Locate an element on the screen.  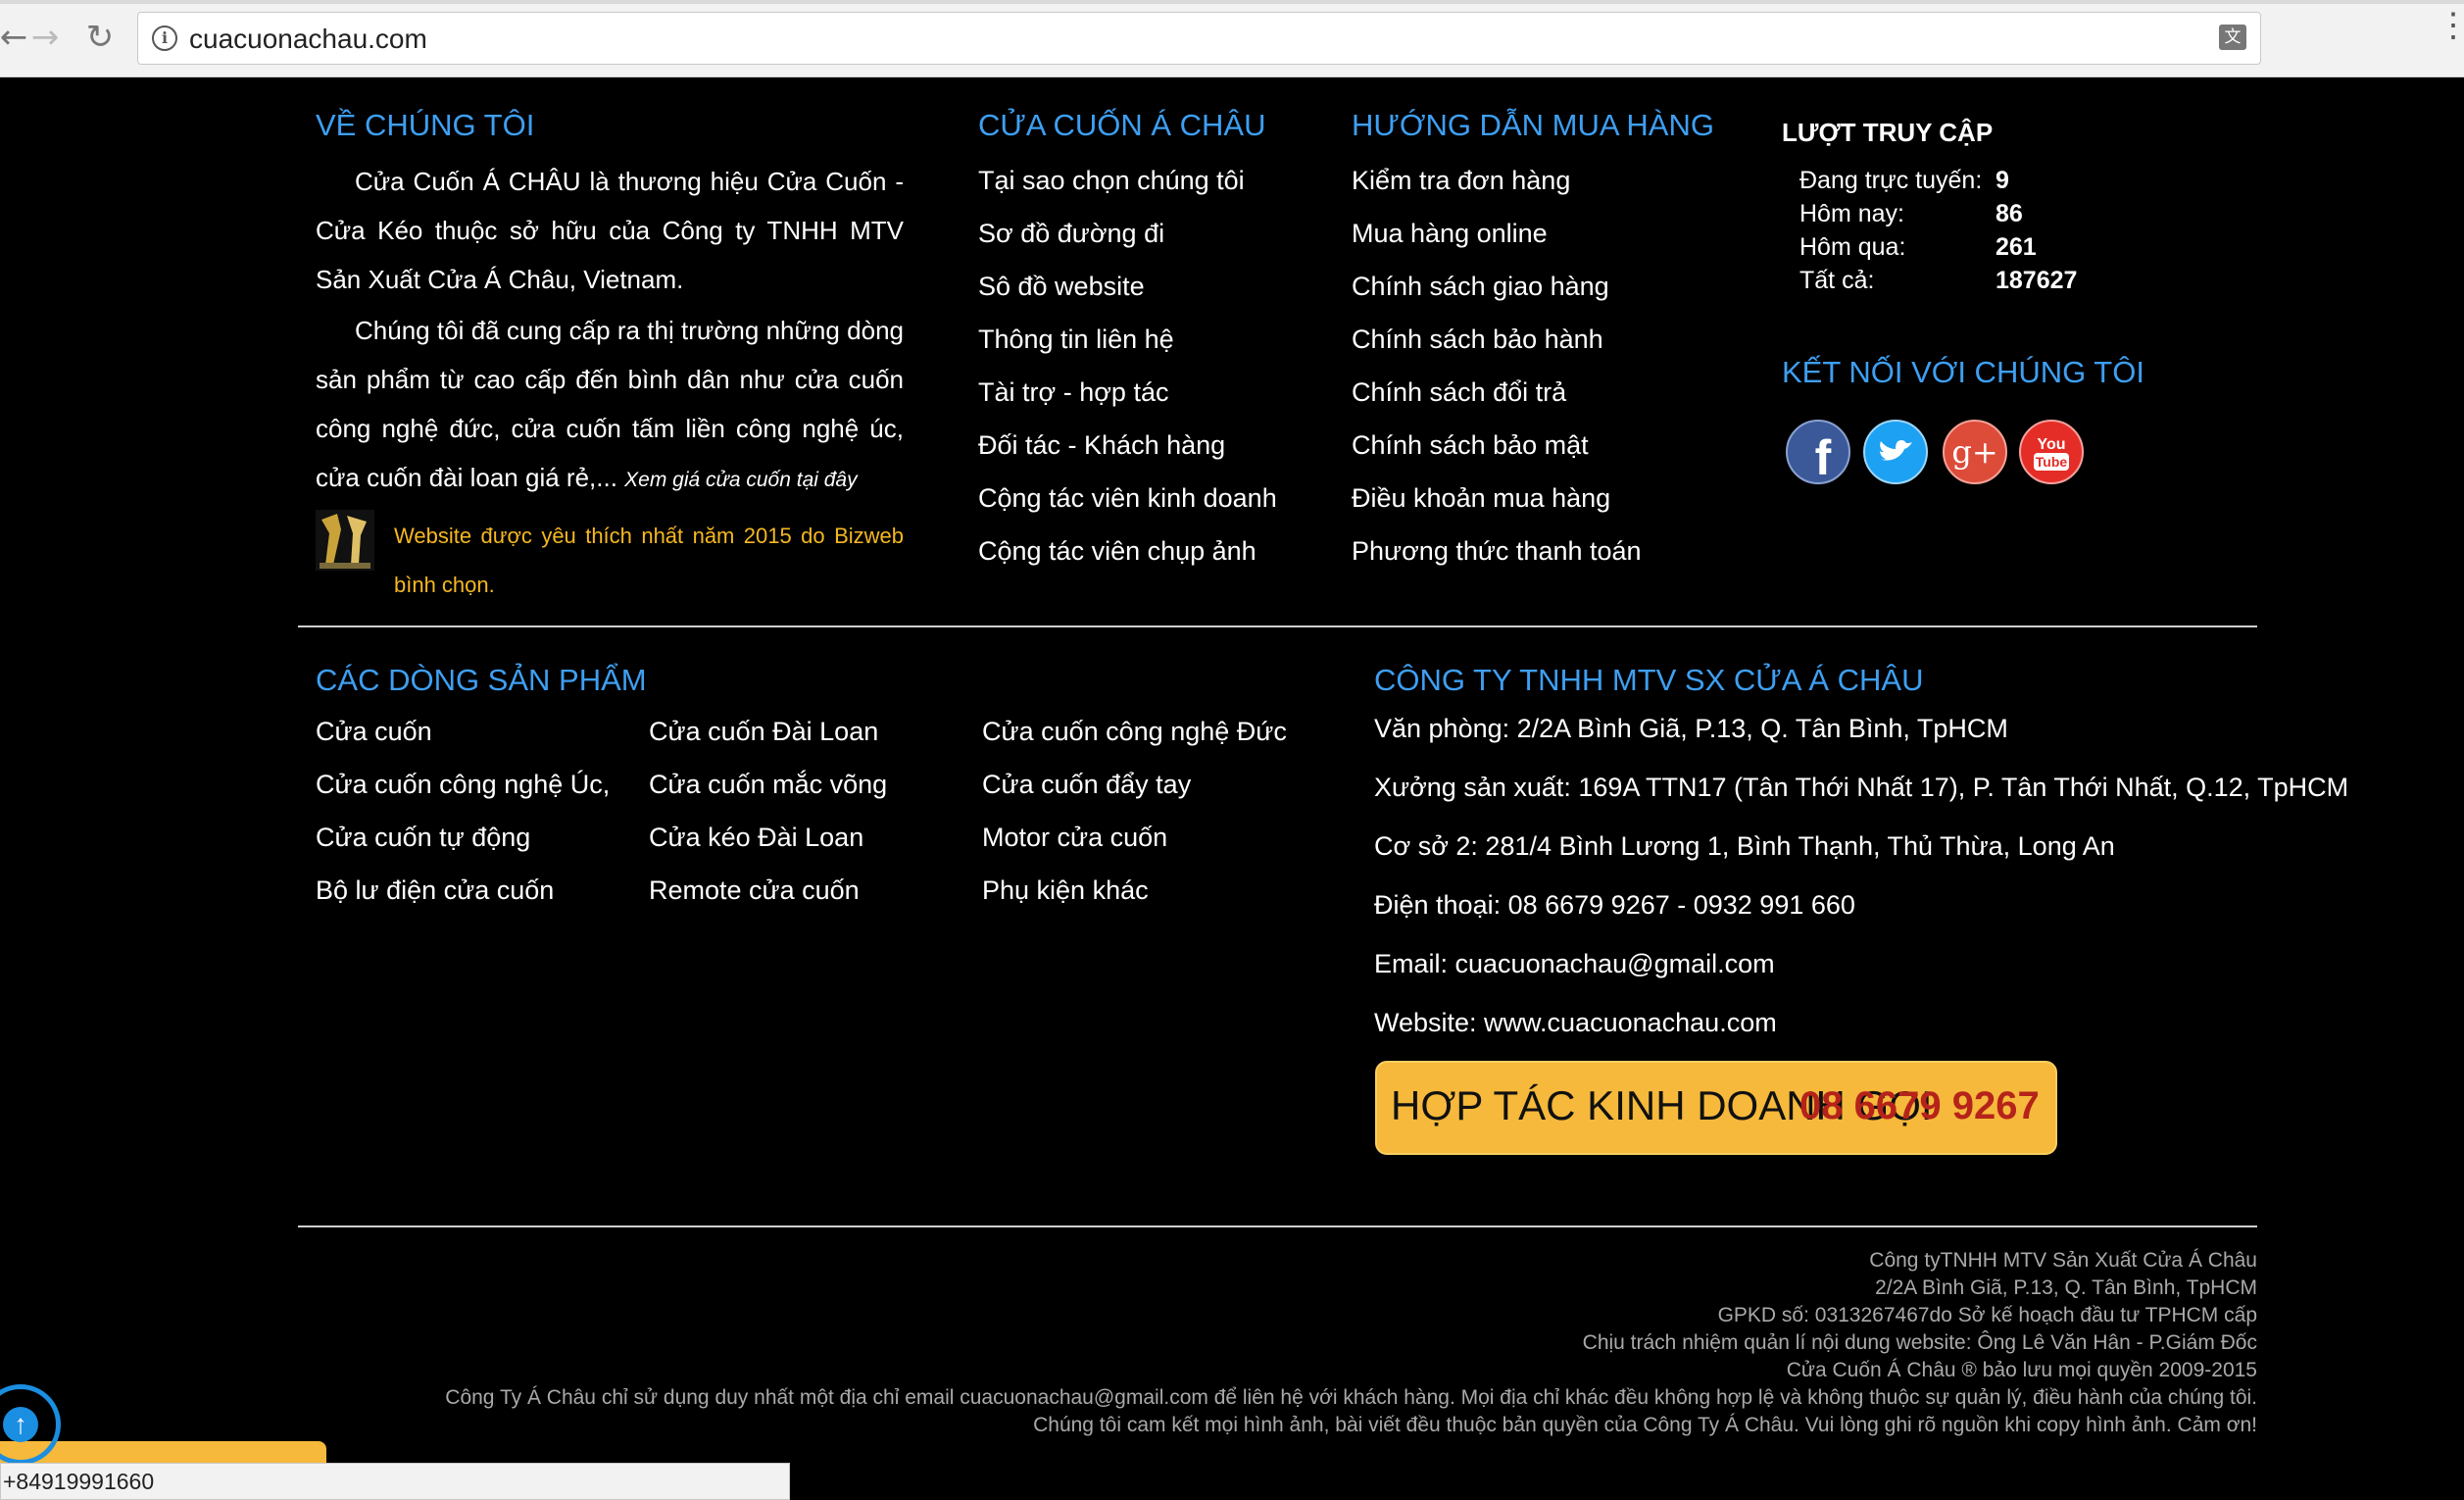
about-heading: VỀ CHÚNG TÔI is located at coordinates (425, 125).